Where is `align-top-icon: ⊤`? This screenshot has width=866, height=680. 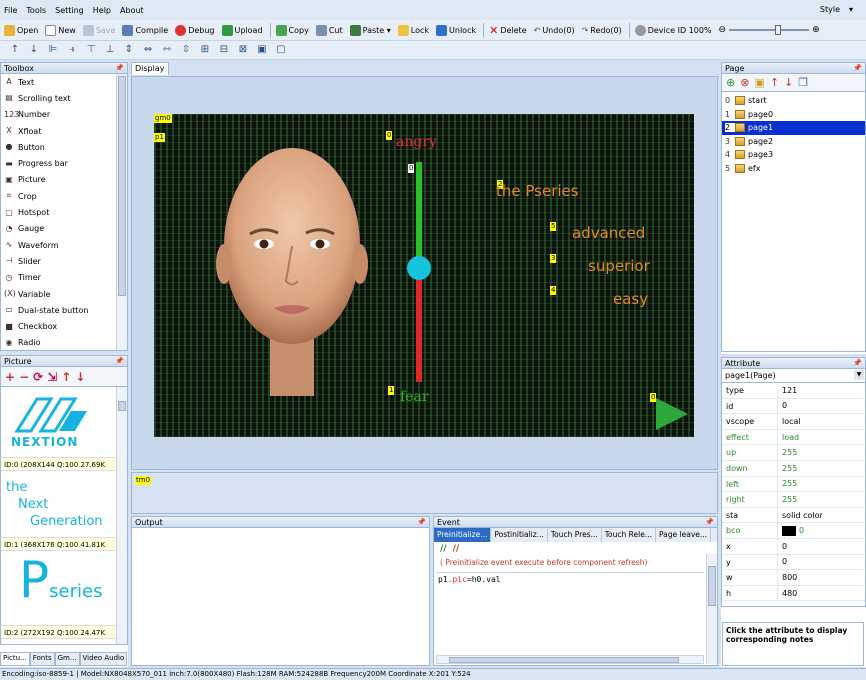 align-top-icon: ⊤ is located at coordinates (91, 50).